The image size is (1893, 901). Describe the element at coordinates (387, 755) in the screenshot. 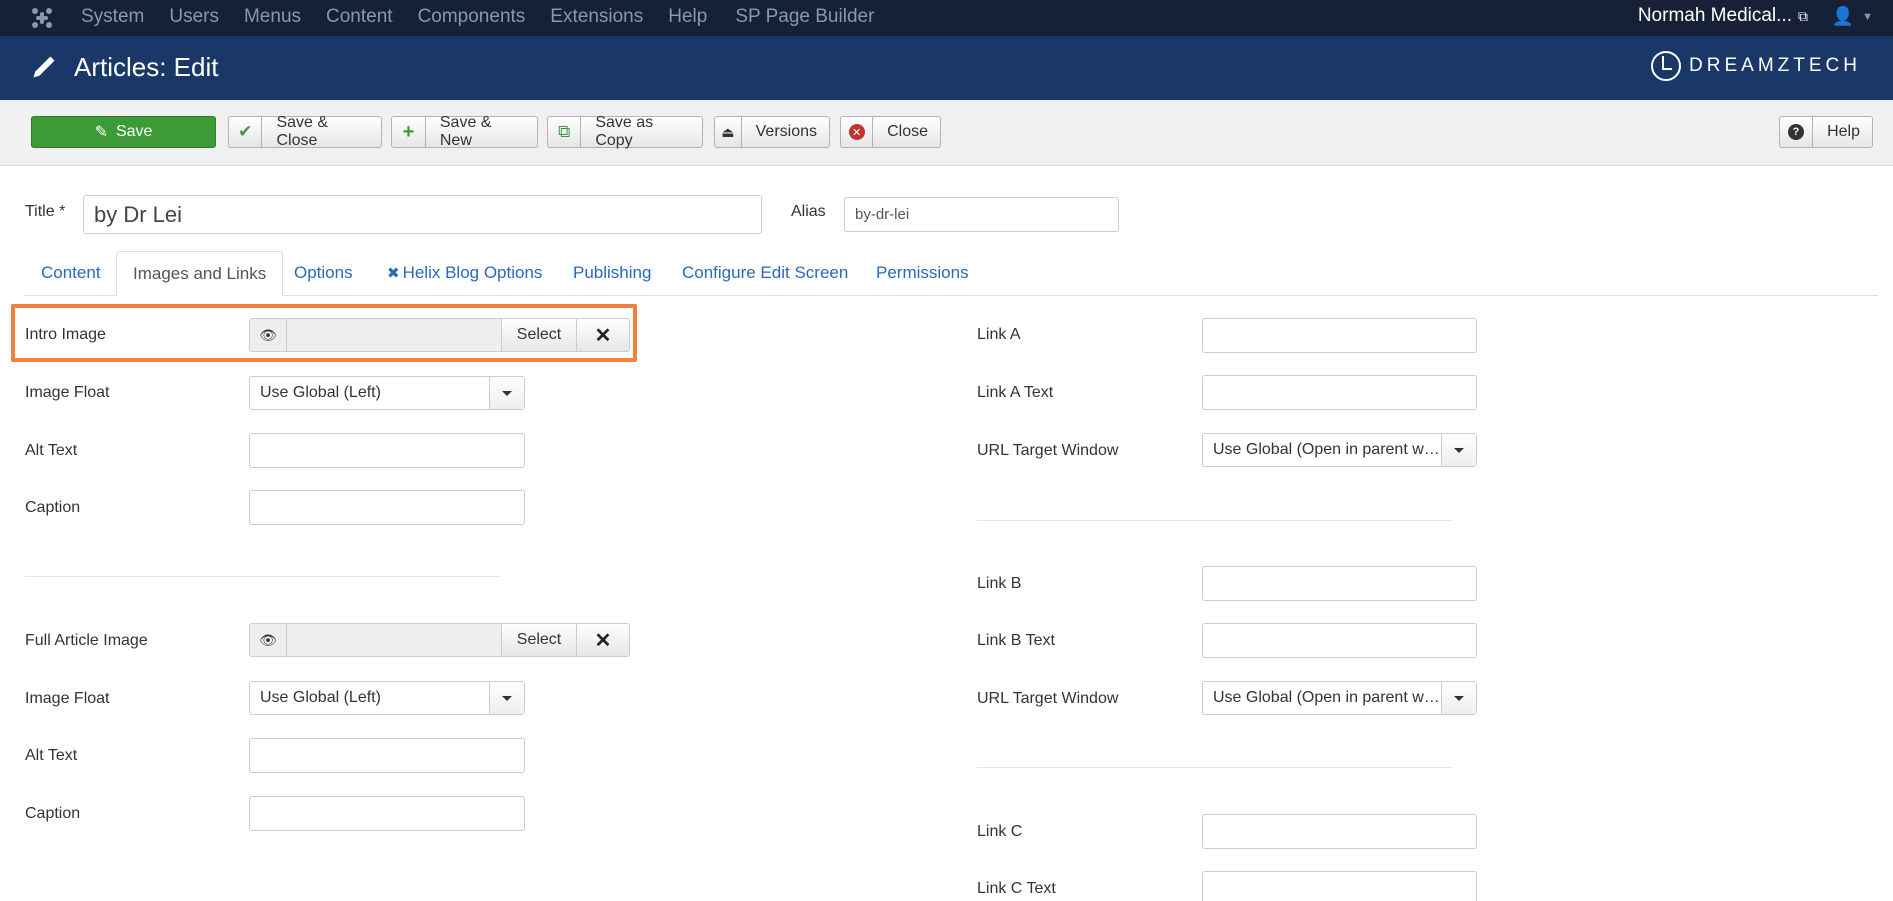

I see `full-alt-text-input` at that location.